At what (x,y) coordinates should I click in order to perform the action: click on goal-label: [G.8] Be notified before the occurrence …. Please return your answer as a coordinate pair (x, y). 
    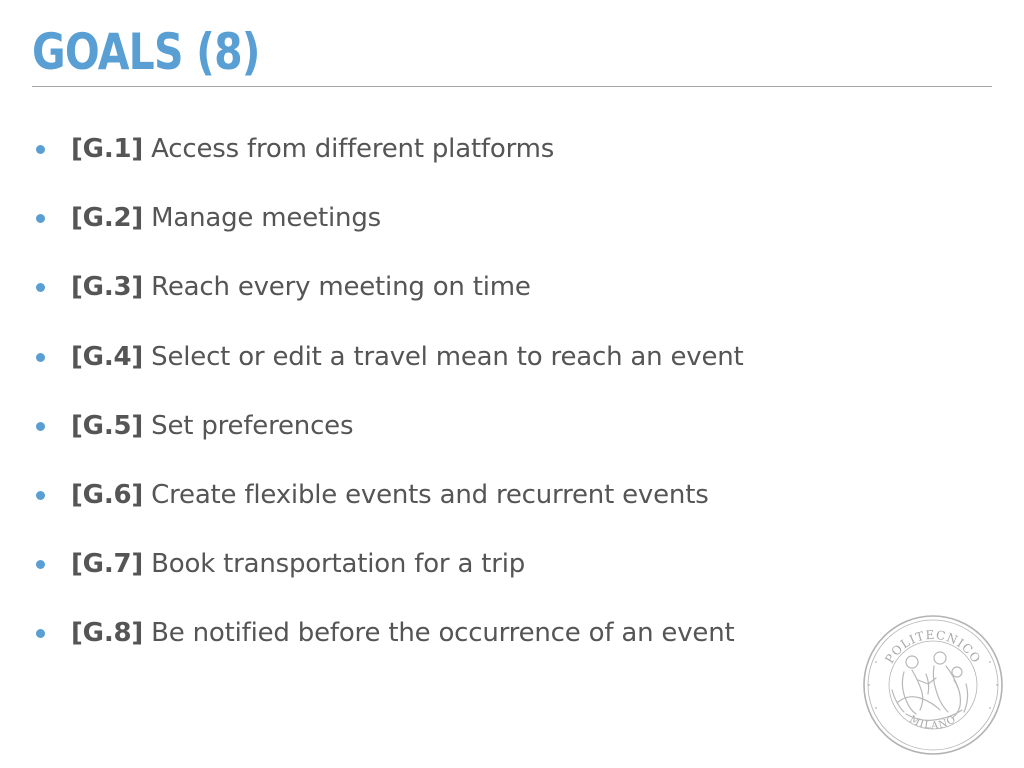
    Looking at the image, I should click on (403, 633).